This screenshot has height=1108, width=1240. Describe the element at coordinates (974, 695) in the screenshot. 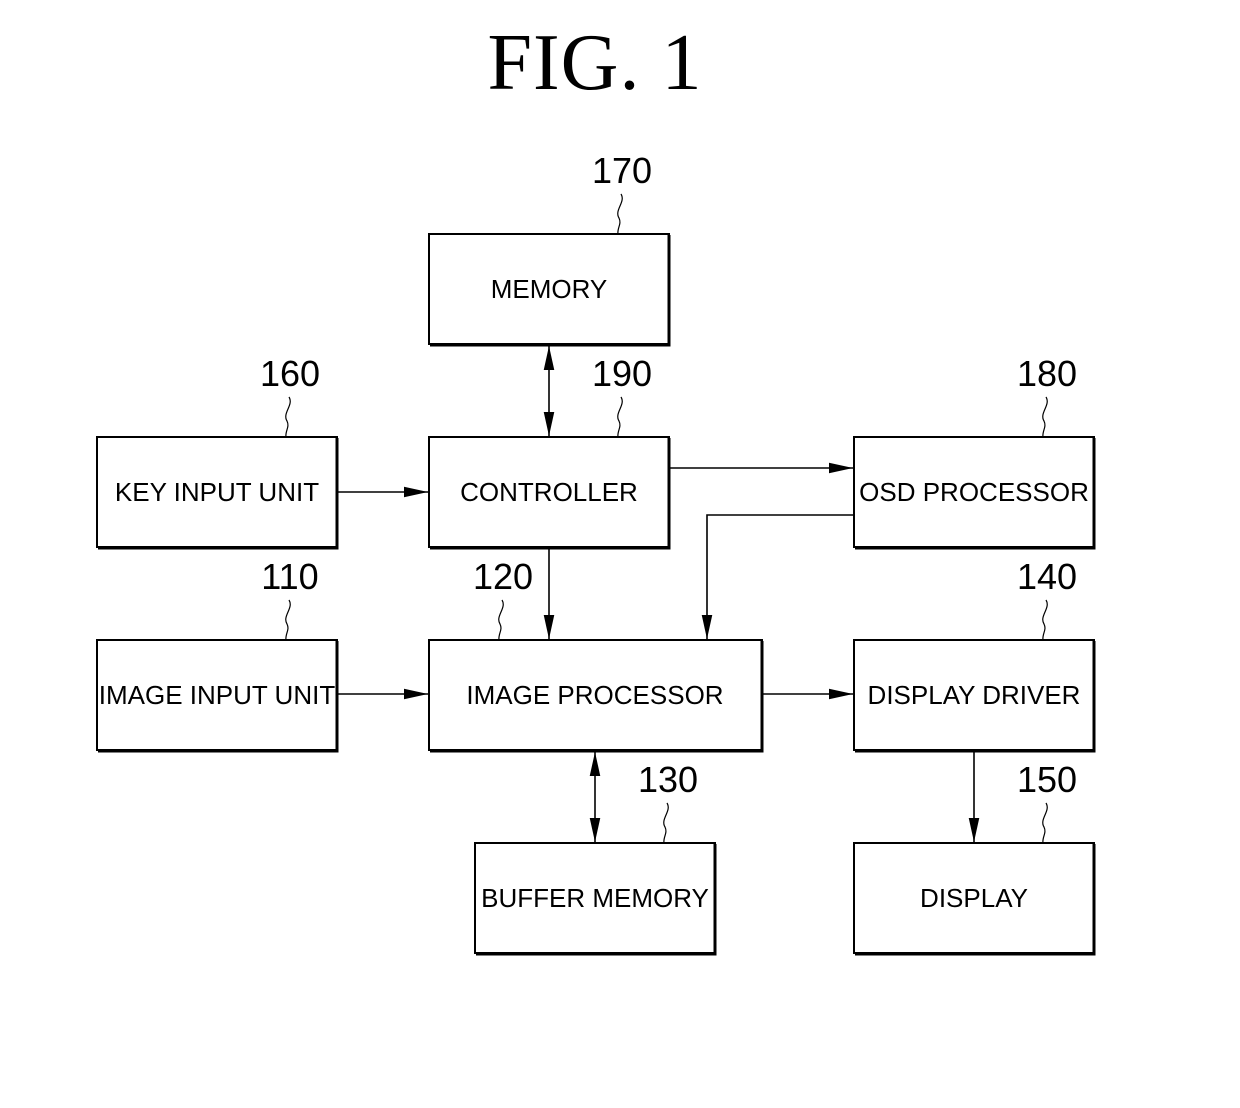

I see `display-driver-label: DISPLAY DRIVER` at that location.